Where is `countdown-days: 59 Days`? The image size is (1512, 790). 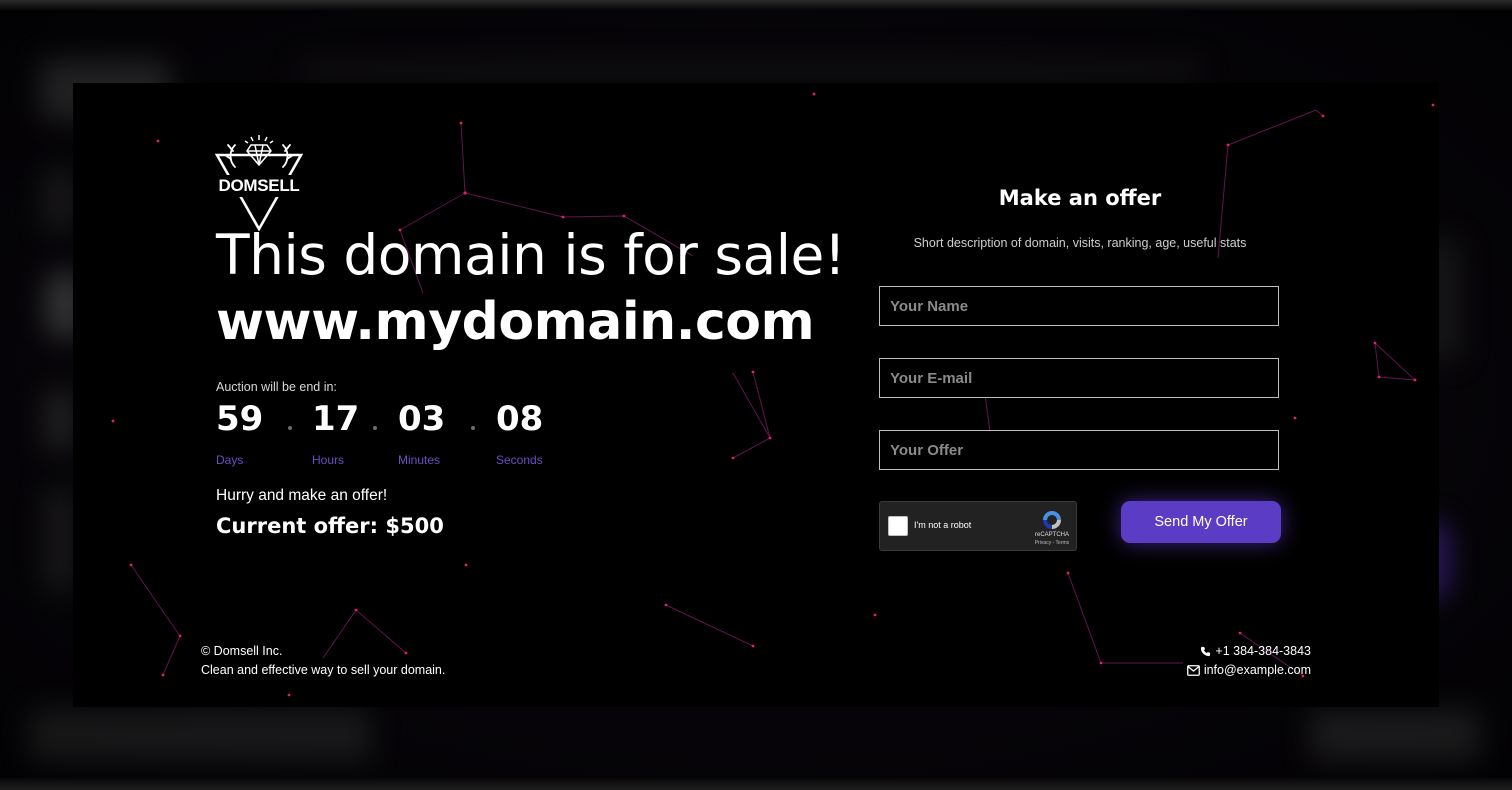
countdown-days: 59 Days is located at coordinates (239, 432).